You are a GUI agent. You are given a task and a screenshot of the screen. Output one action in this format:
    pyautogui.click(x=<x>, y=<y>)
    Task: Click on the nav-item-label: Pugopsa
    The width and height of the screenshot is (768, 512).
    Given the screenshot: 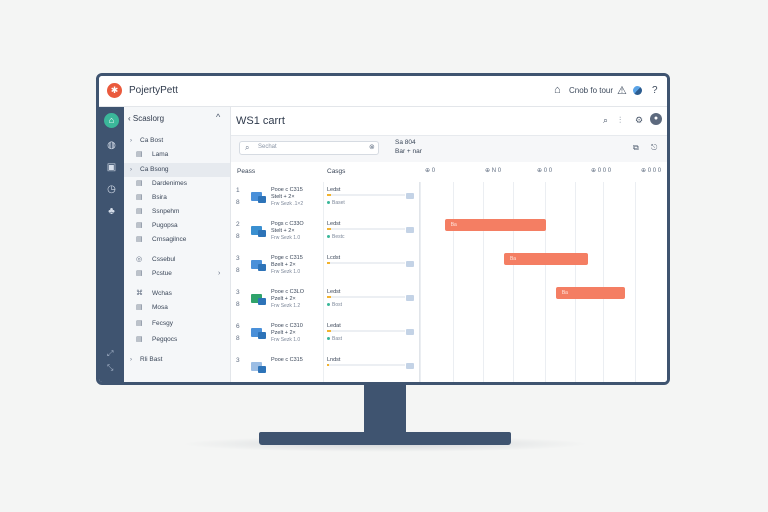 What is the action you would take?
    pyautogui.click(x=165, y=225)
    